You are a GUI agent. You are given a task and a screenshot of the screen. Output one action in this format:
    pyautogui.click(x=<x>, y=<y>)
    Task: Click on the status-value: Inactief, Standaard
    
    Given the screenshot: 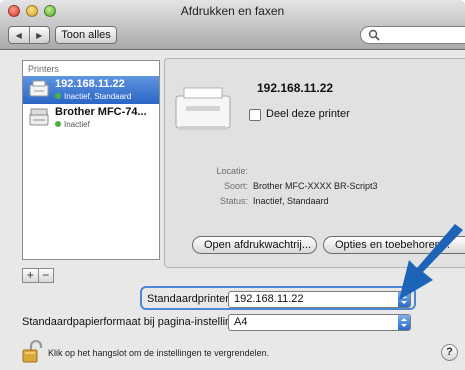 What is the action you would take?
    pyautogui.click(x=291, y=201)
    